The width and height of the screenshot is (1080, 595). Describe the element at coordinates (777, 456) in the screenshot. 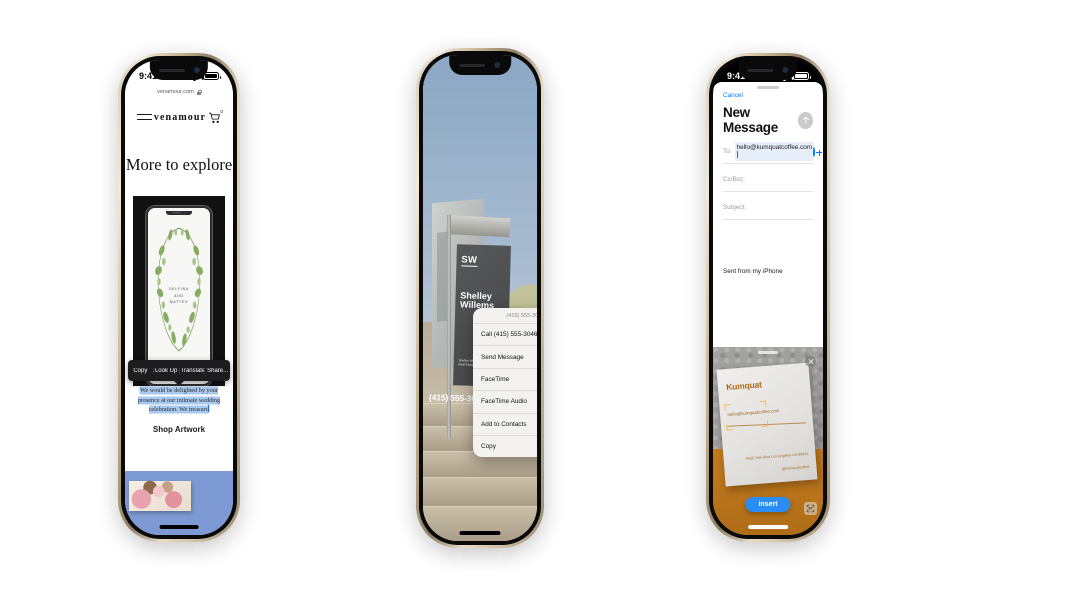

I see `card-address: 4936 York Blvd Los Angeles CA 90042` at that location.